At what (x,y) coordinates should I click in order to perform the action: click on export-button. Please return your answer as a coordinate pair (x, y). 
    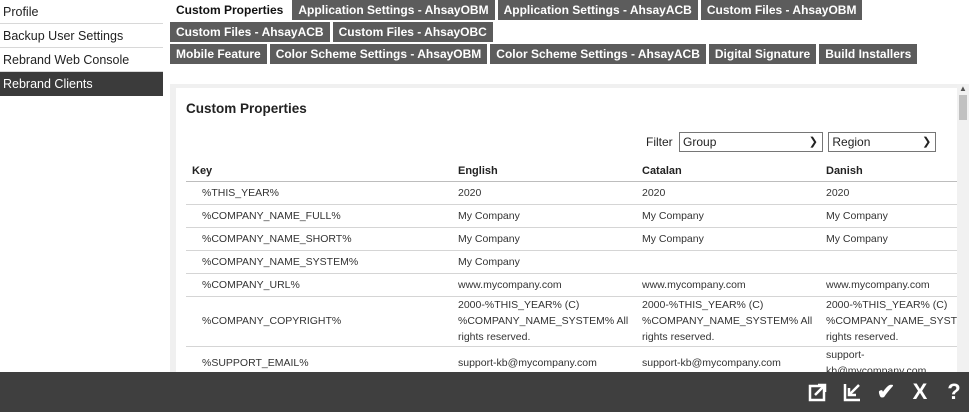
    Looking at the image, I should click on (818, 392).